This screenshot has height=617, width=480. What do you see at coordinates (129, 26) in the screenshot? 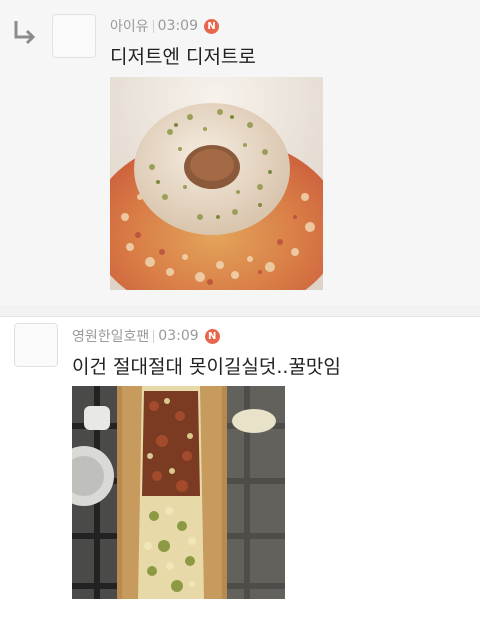
I see `author-name: 아이유` at bounding box center [129, 26].